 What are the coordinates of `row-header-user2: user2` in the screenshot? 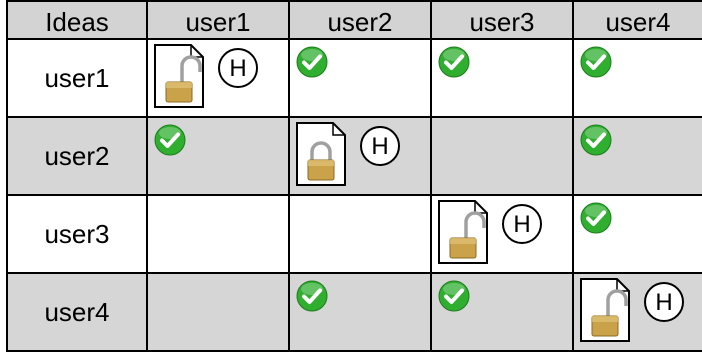 It's located at (77, 157).